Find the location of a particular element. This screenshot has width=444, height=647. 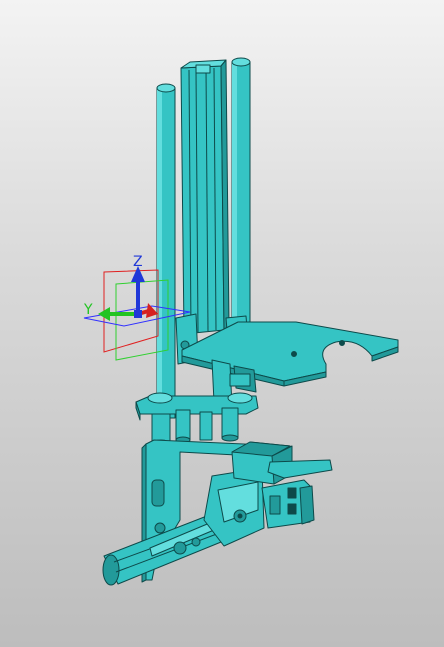

right-guide-rod is located at coordinates (241, 191).